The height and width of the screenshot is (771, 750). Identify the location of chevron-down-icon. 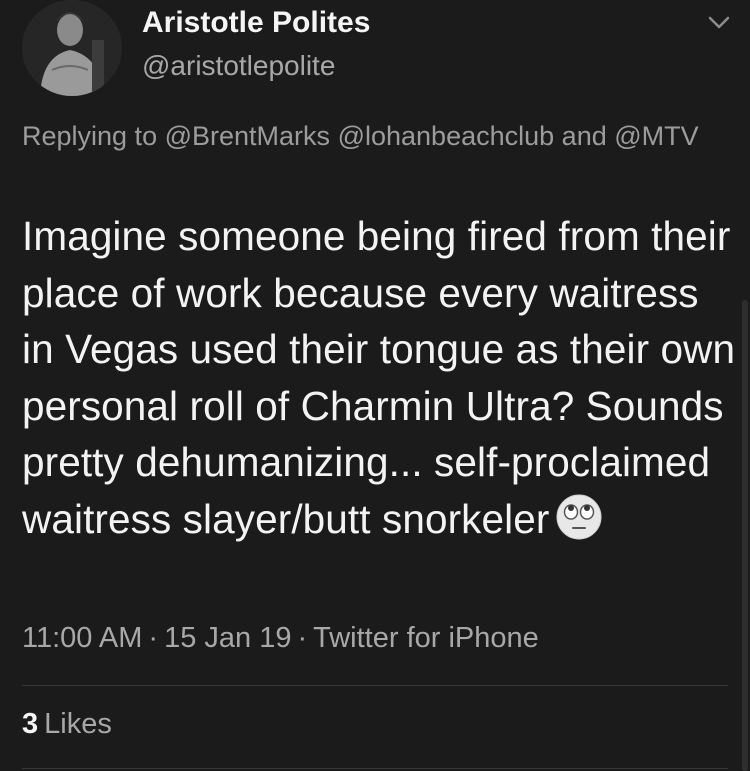
(719, 22).